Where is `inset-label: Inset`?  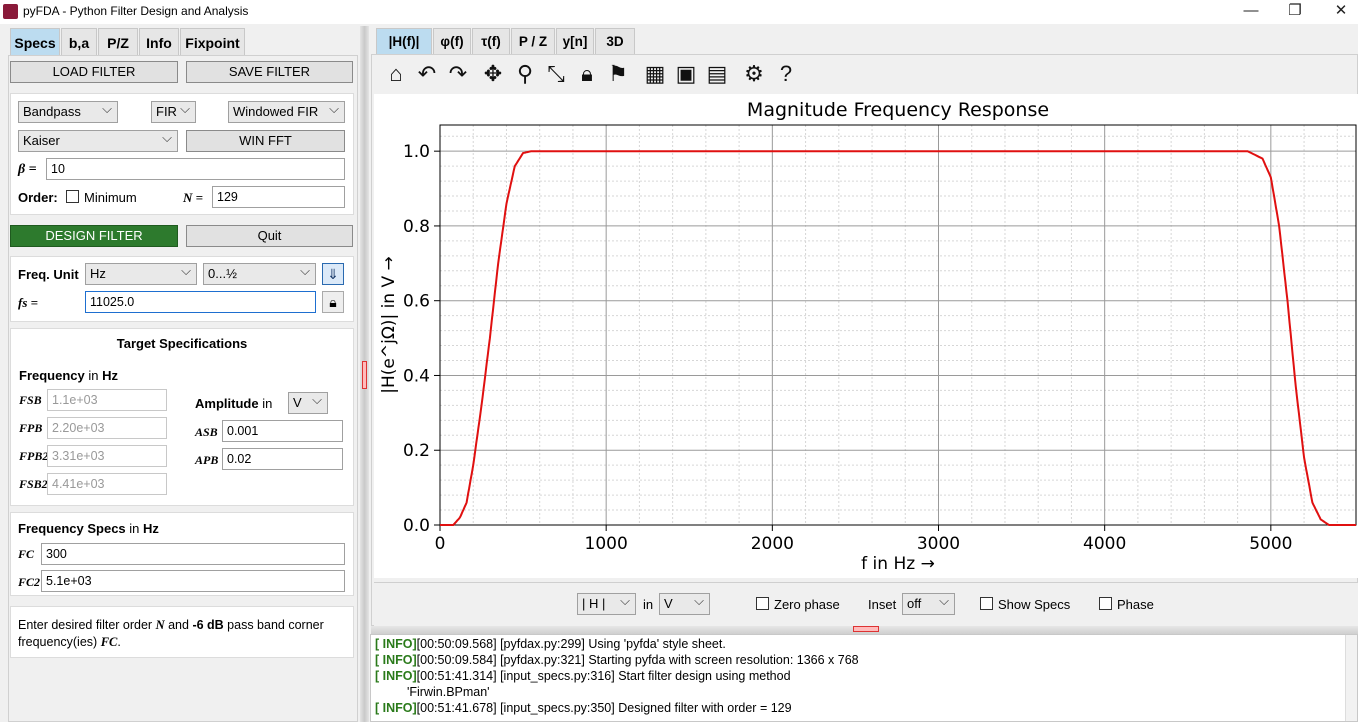 inset-label: Inset is located at coordinates (882, 604).